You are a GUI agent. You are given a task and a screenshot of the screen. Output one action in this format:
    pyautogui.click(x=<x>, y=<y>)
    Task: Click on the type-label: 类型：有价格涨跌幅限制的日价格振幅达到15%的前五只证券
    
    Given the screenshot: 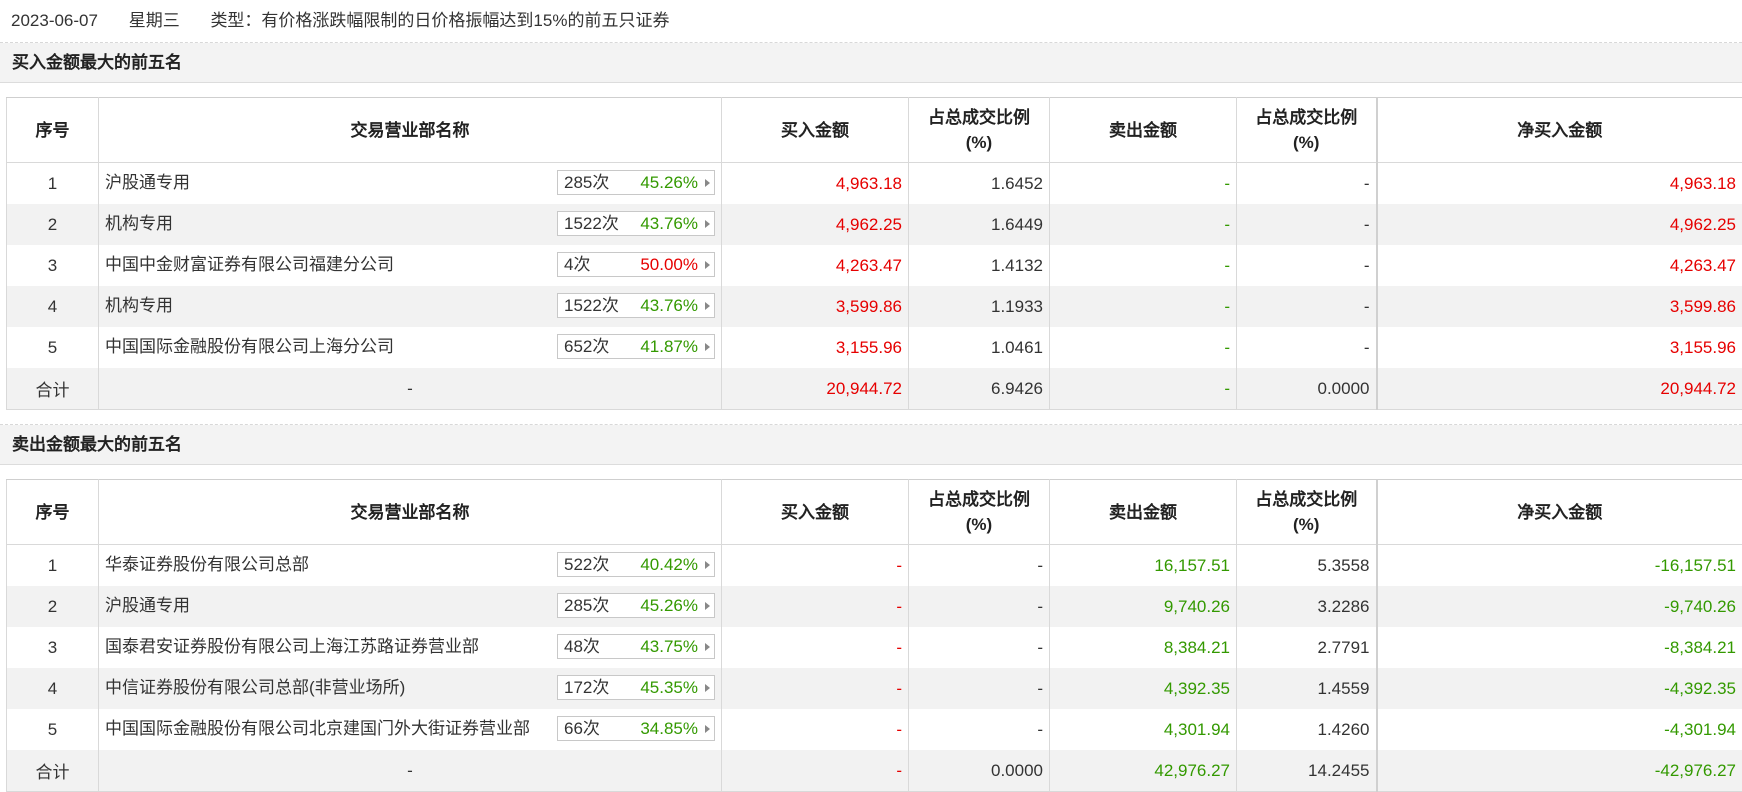 What is the action you would take?
    pyautogui.click(x=439, y=20)
    